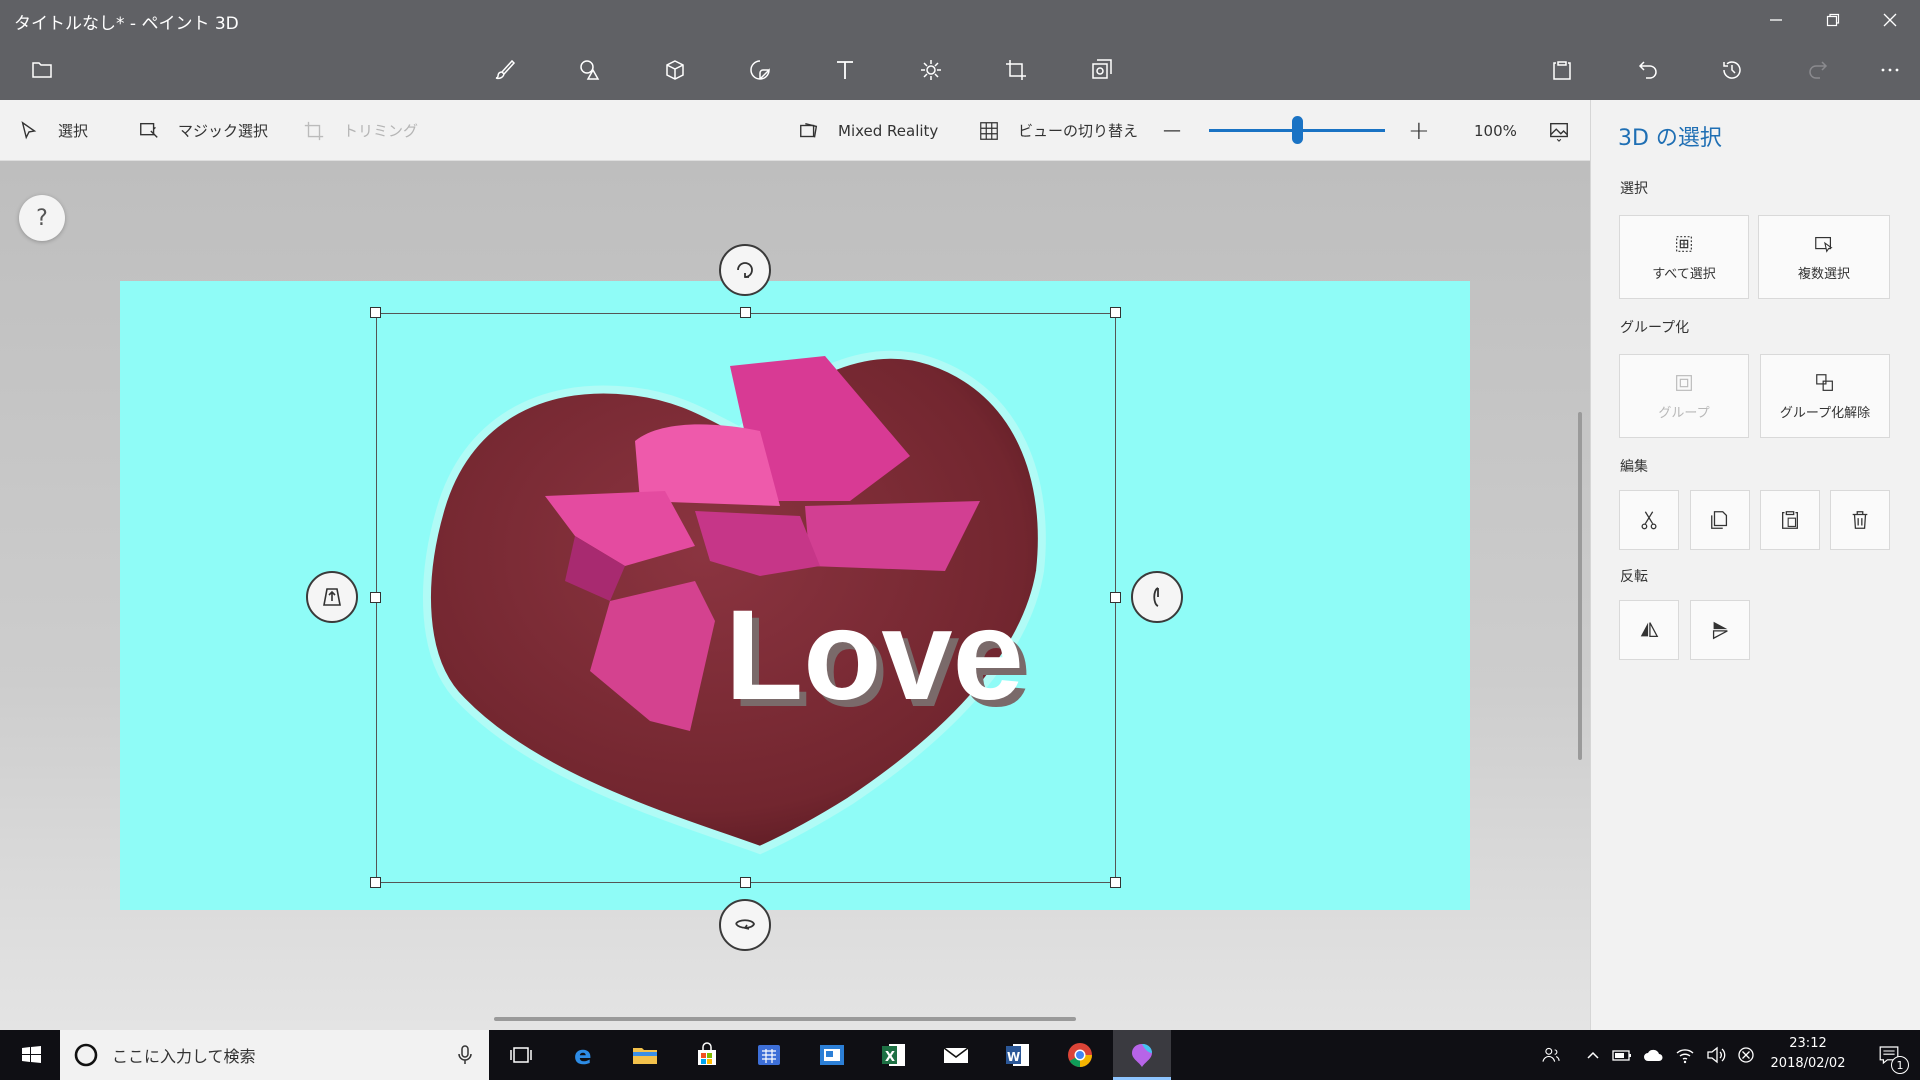 The width and height of the screenshot is (1920, 1080). I want to click on windows-logo-icon, so click(31, 1054).